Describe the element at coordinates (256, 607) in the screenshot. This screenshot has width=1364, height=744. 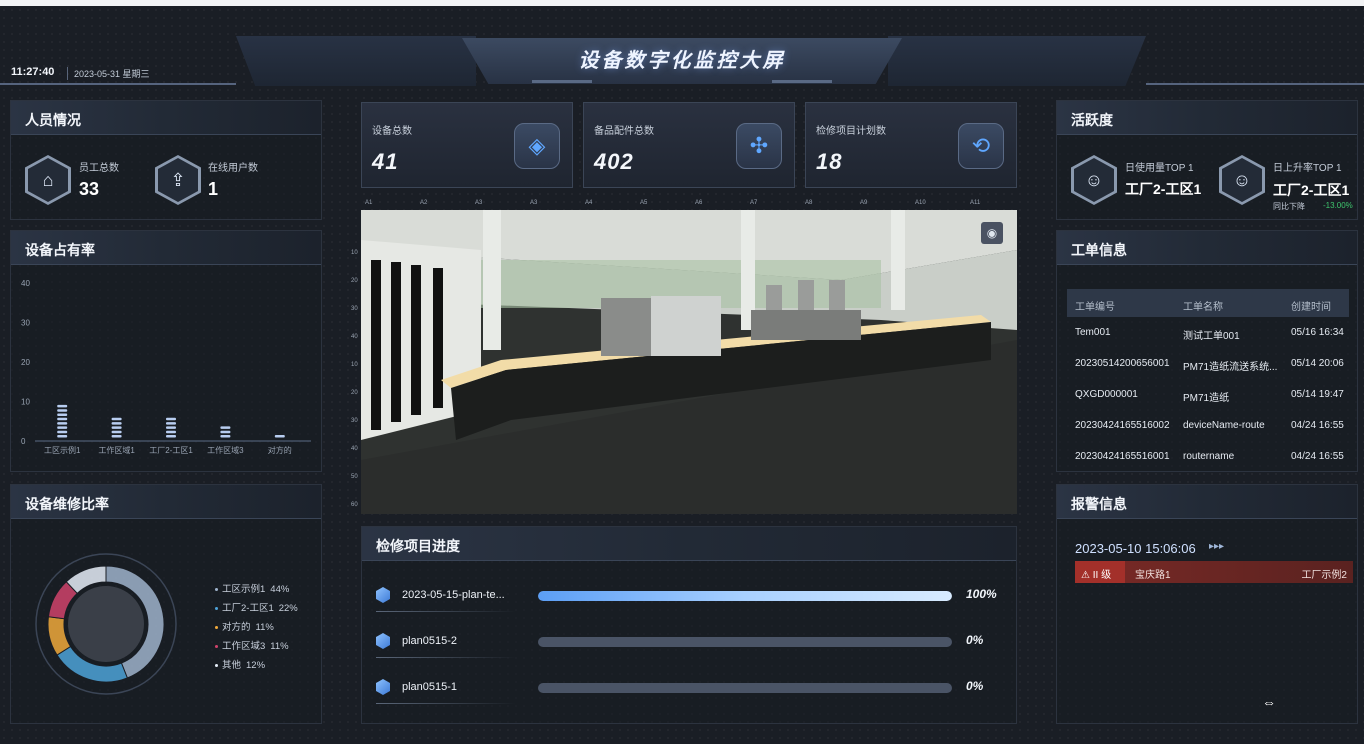
I see `legend-item: 工厂2-工区1 22%` at that location.